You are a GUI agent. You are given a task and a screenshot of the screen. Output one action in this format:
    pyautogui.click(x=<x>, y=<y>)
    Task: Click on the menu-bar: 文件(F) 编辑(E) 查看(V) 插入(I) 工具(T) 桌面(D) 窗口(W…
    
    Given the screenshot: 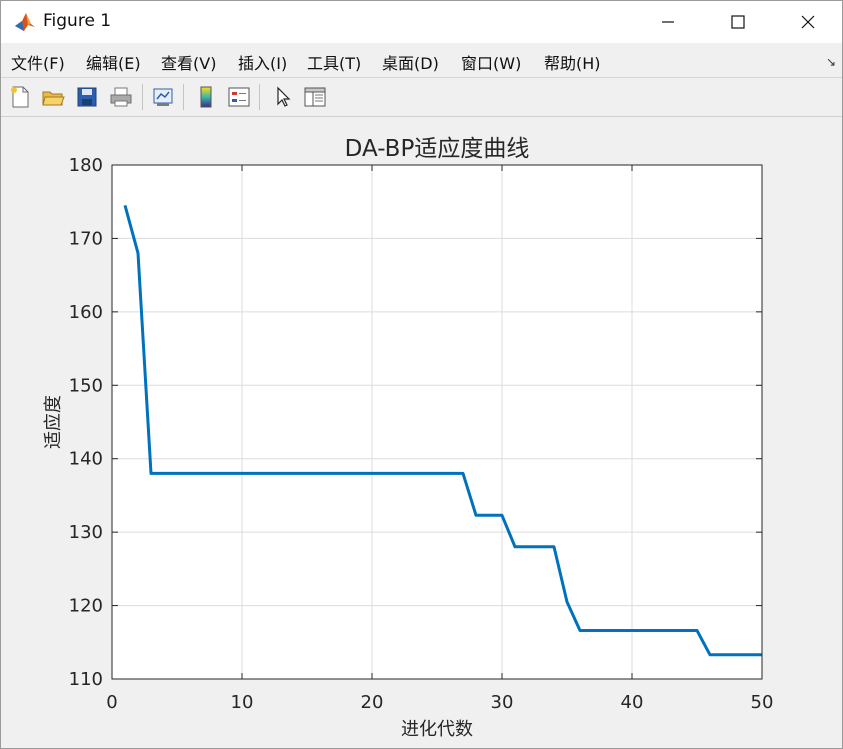 What is the action you would take?
    pyautogui.click(x=421, y=60)
    